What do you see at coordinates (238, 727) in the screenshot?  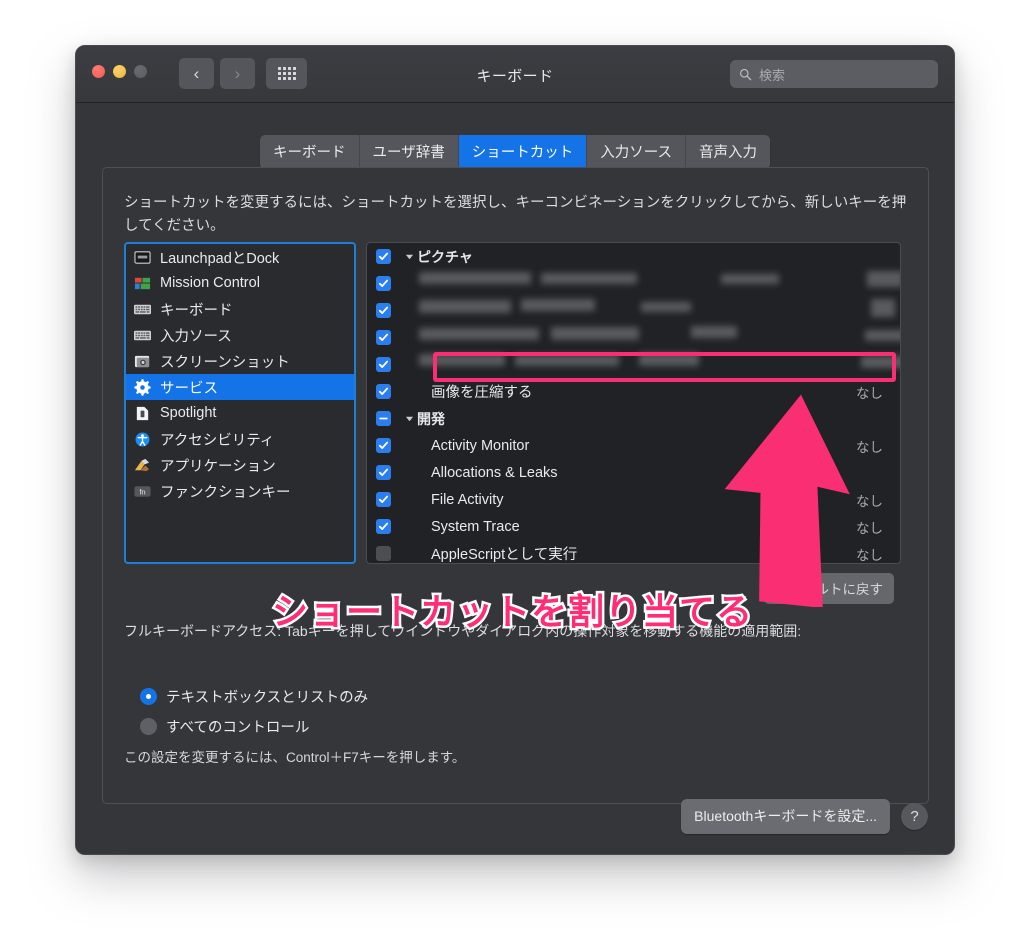 I see `radio-label: すべてのコントロール` at bounding box center [238, 727].